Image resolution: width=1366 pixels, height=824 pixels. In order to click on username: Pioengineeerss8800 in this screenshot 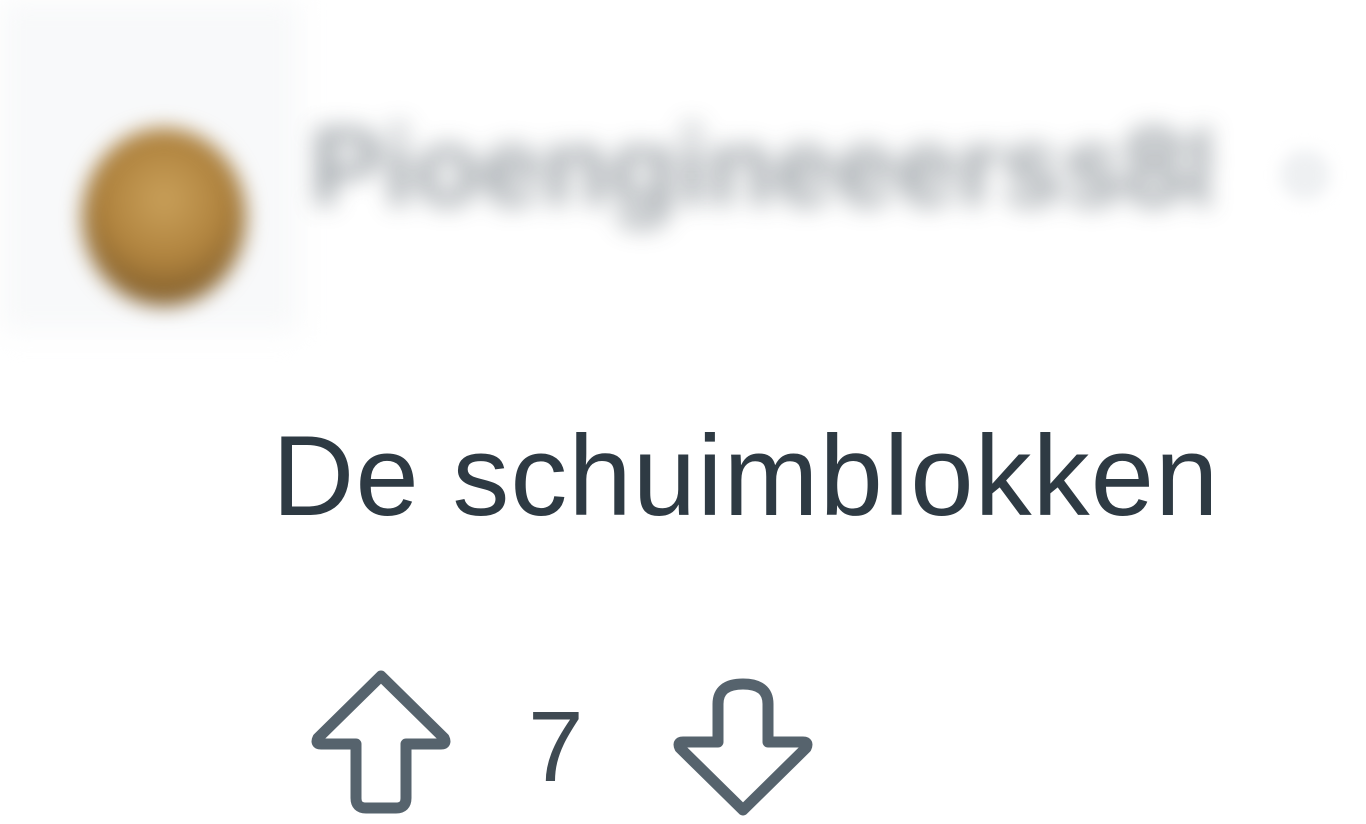, I will do `click(760, 168)`.